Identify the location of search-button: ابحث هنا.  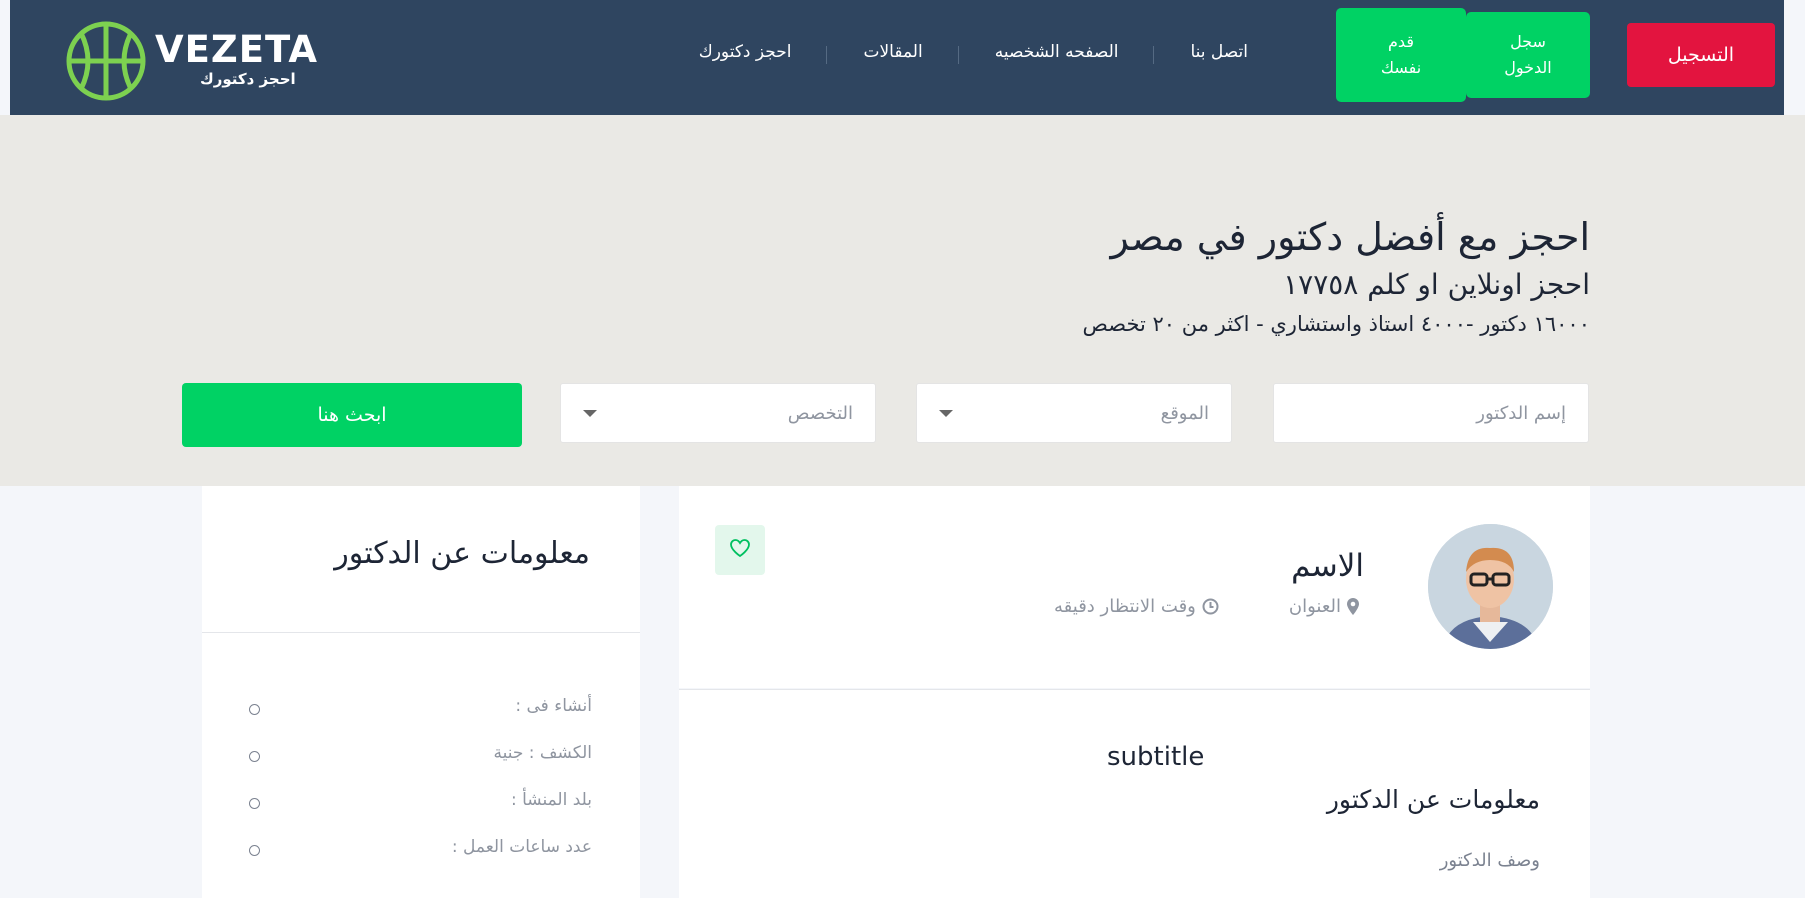
(352, 415).